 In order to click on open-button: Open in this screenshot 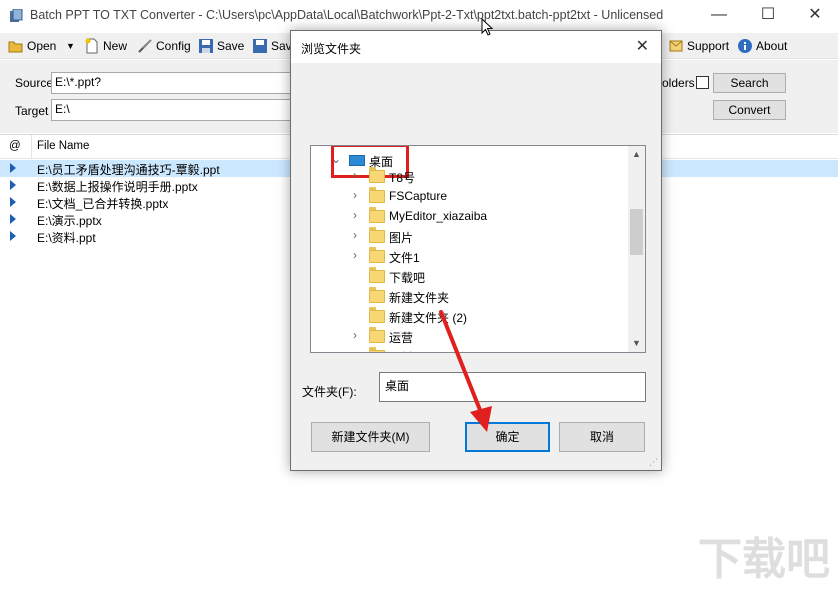, I will do `click(32, 46)`.